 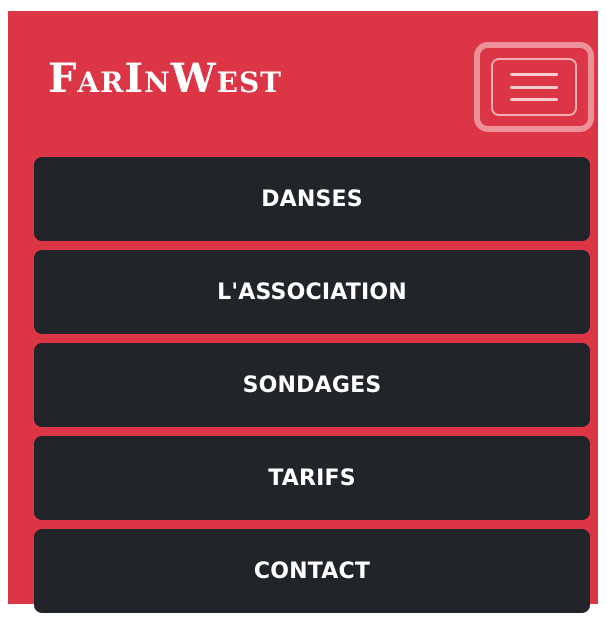 I want to click on hamburger-icon, so click(x=534, y=87).